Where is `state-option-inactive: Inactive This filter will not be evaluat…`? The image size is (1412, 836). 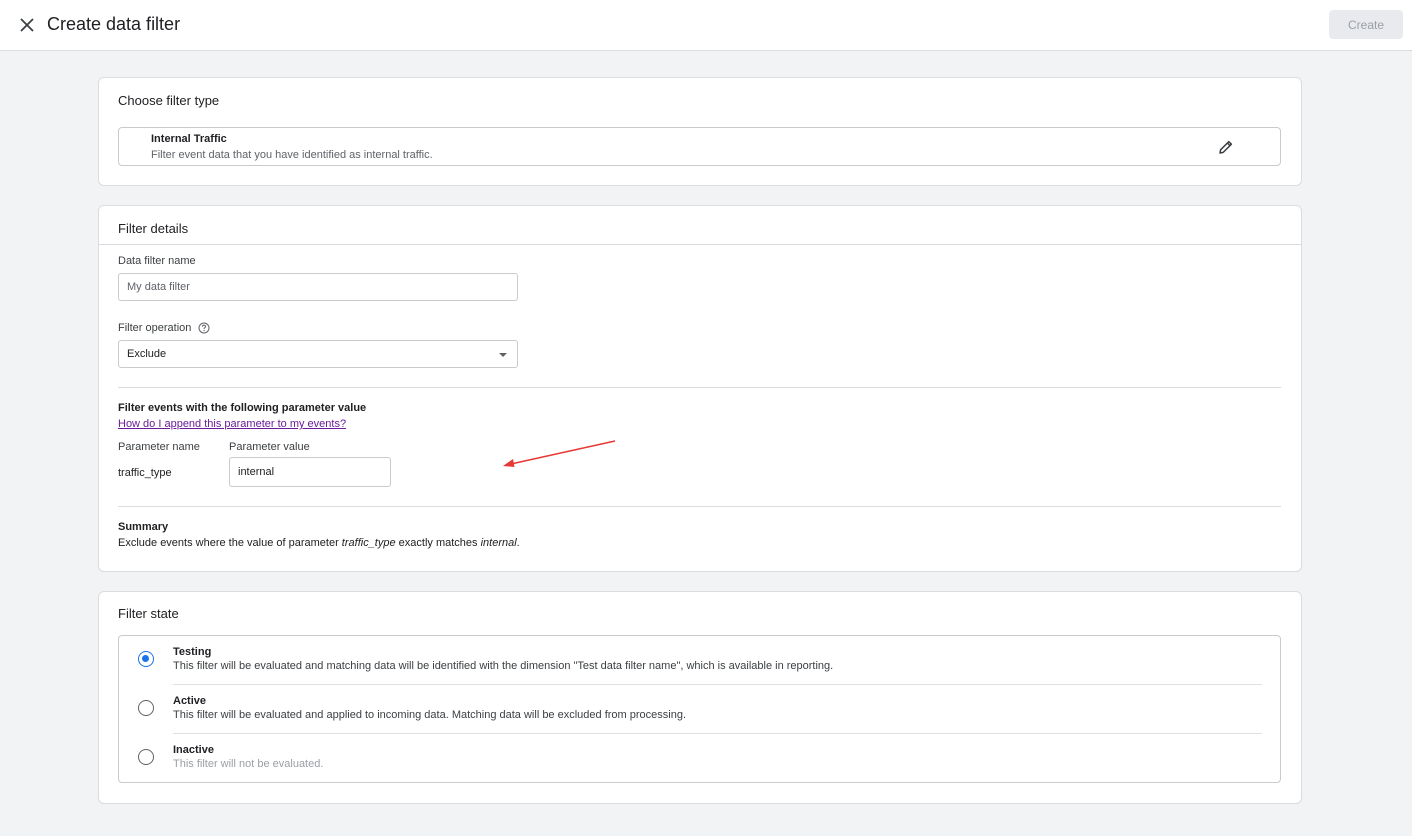
state-option-inactive: Inactive This filter will not be evaluat… is located at coordinates (699, 758).